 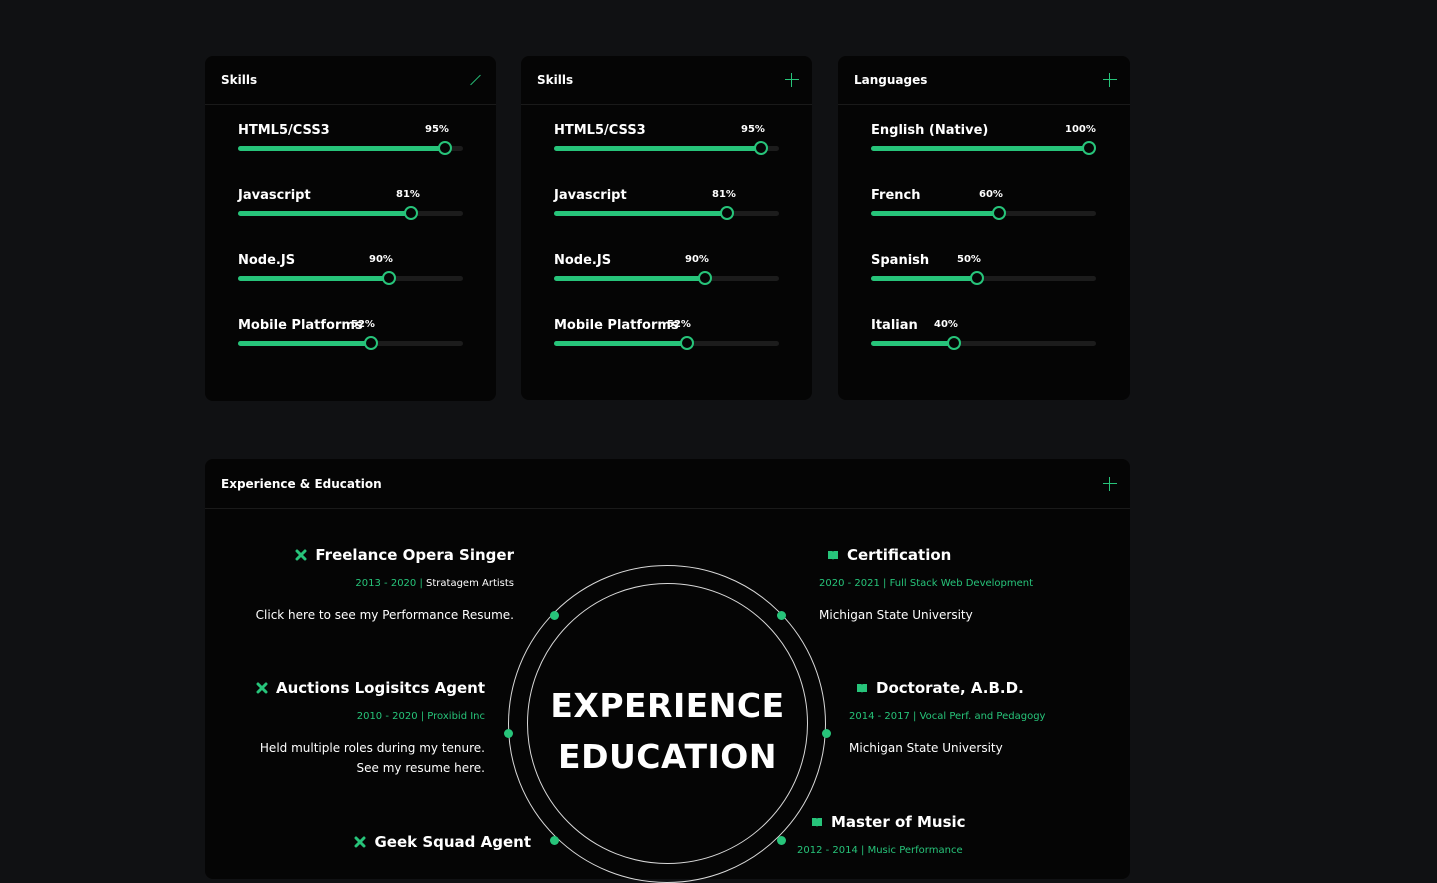 What do you see at coordinates (896, 615) in the screenshot?
I see `entry-description: Michigan State University` at bounding box center [896, 615].